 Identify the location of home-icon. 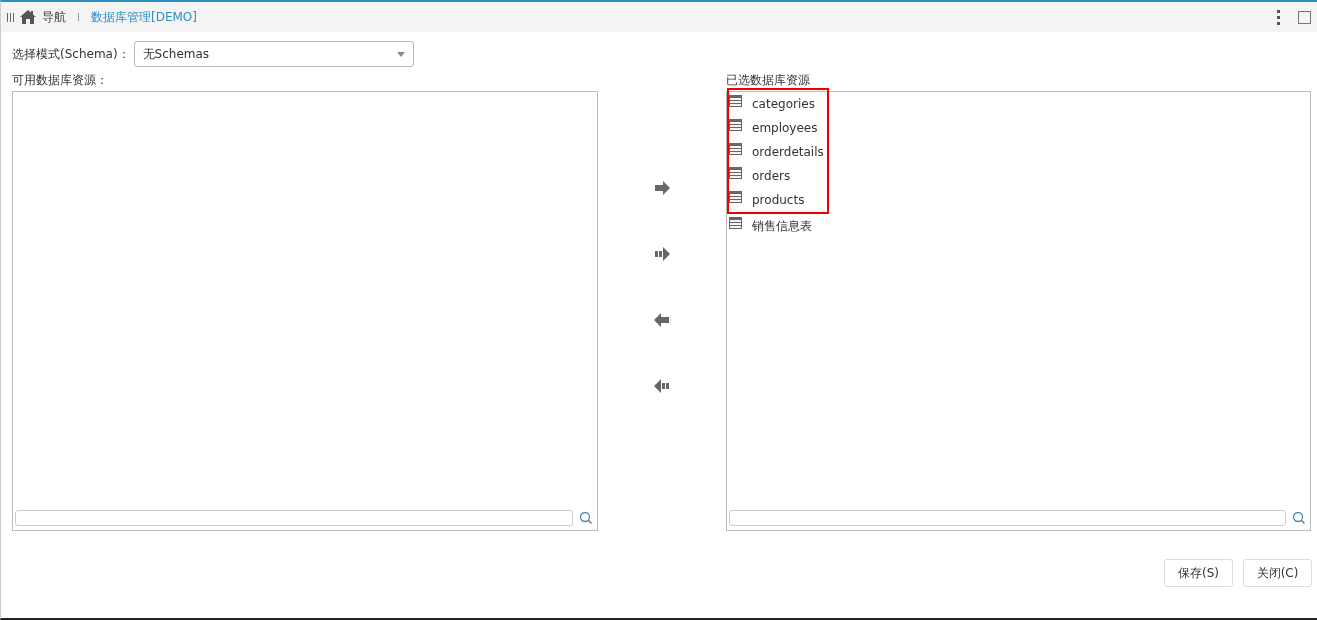
(28, 17).